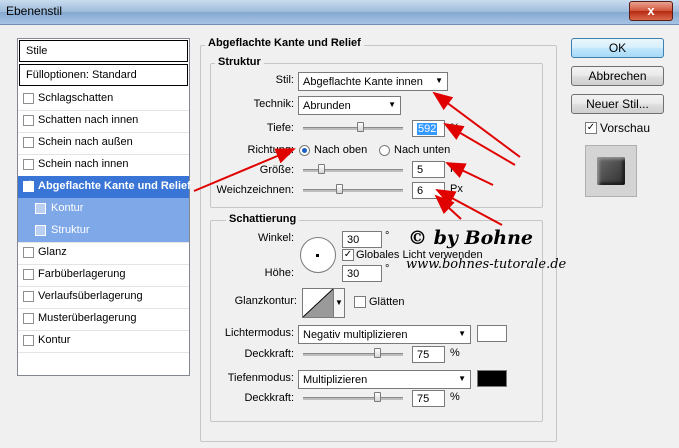 This screenshot has width=679, height=448. Describe the element at coordinates (456, 169) in the screenshot. I see `size-unit: Px` at that location.